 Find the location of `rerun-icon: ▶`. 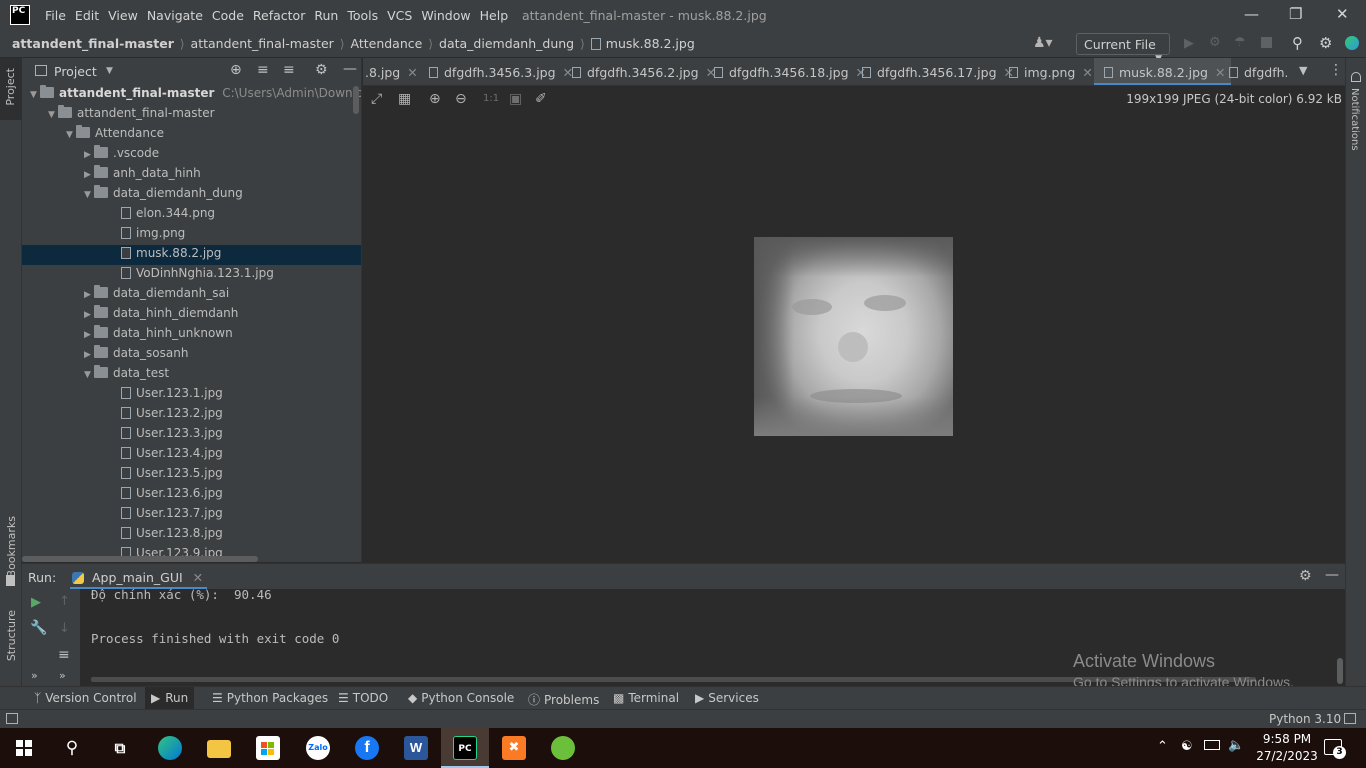

rerun-icon: ▶ is located at coordinates (36, 602).